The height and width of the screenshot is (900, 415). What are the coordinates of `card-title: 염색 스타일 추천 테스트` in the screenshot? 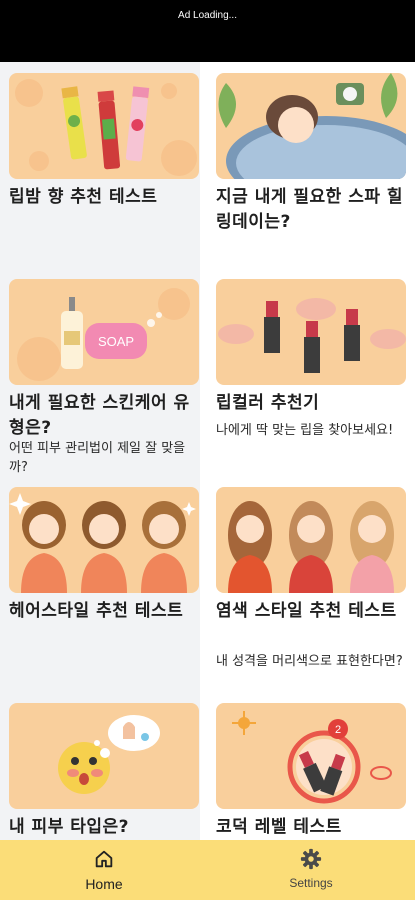 It's located at (306, 611).